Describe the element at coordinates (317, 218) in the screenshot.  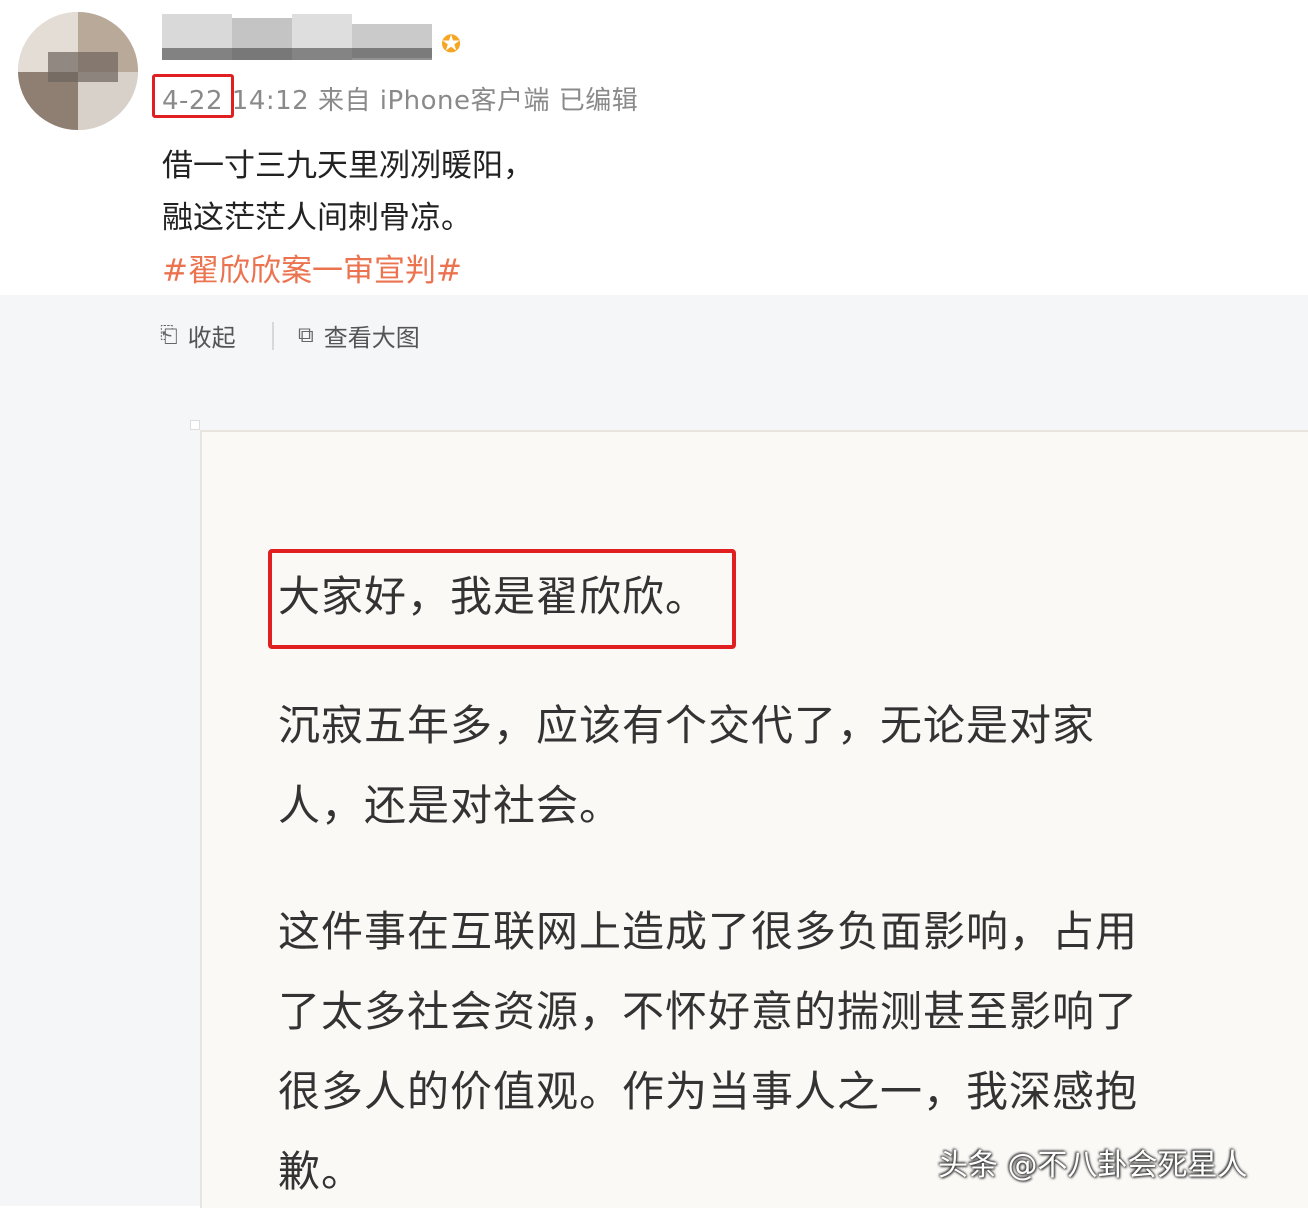
I see `post-text-line-2: 融这茫茫人间刺骨凉。` at that location.